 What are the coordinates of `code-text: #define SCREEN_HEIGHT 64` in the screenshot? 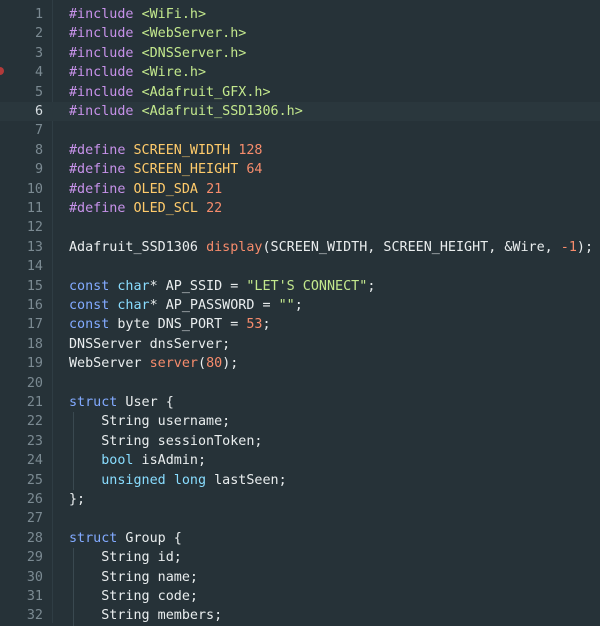 It's located at (166, 169).